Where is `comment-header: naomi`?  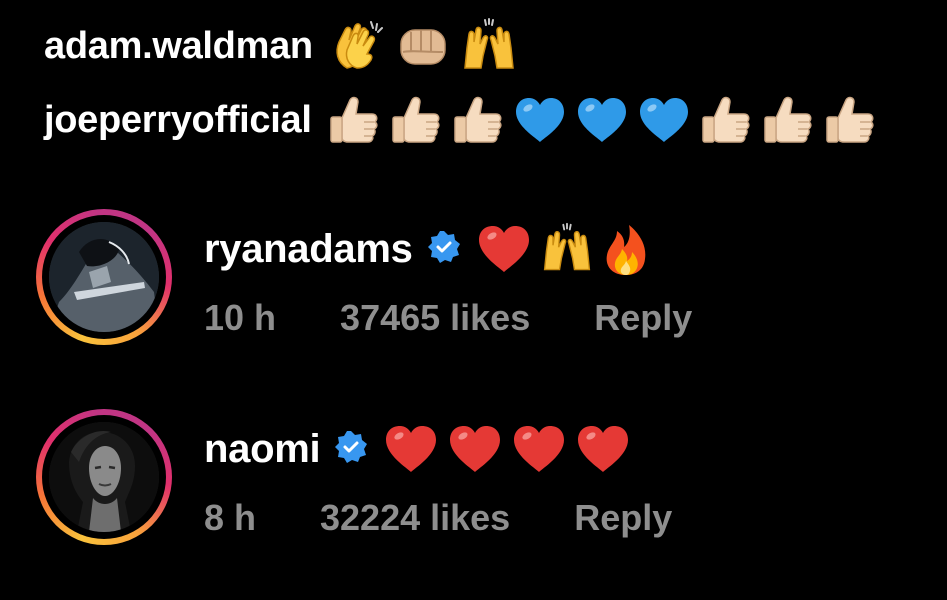 comment-header: naomi is located at coordinates (418, 449).